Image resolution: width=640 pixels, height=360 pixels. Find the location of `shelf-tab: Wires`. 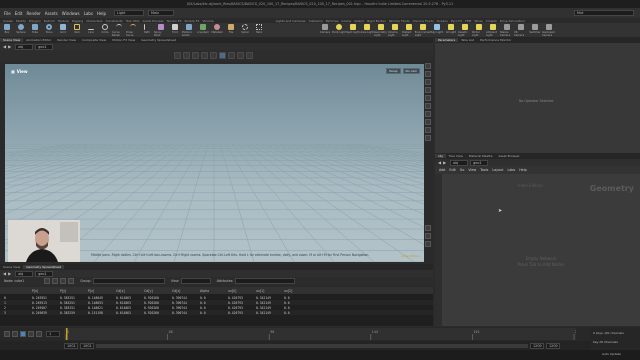

shelf-tab: Wires is located at coordinates (478, 21).